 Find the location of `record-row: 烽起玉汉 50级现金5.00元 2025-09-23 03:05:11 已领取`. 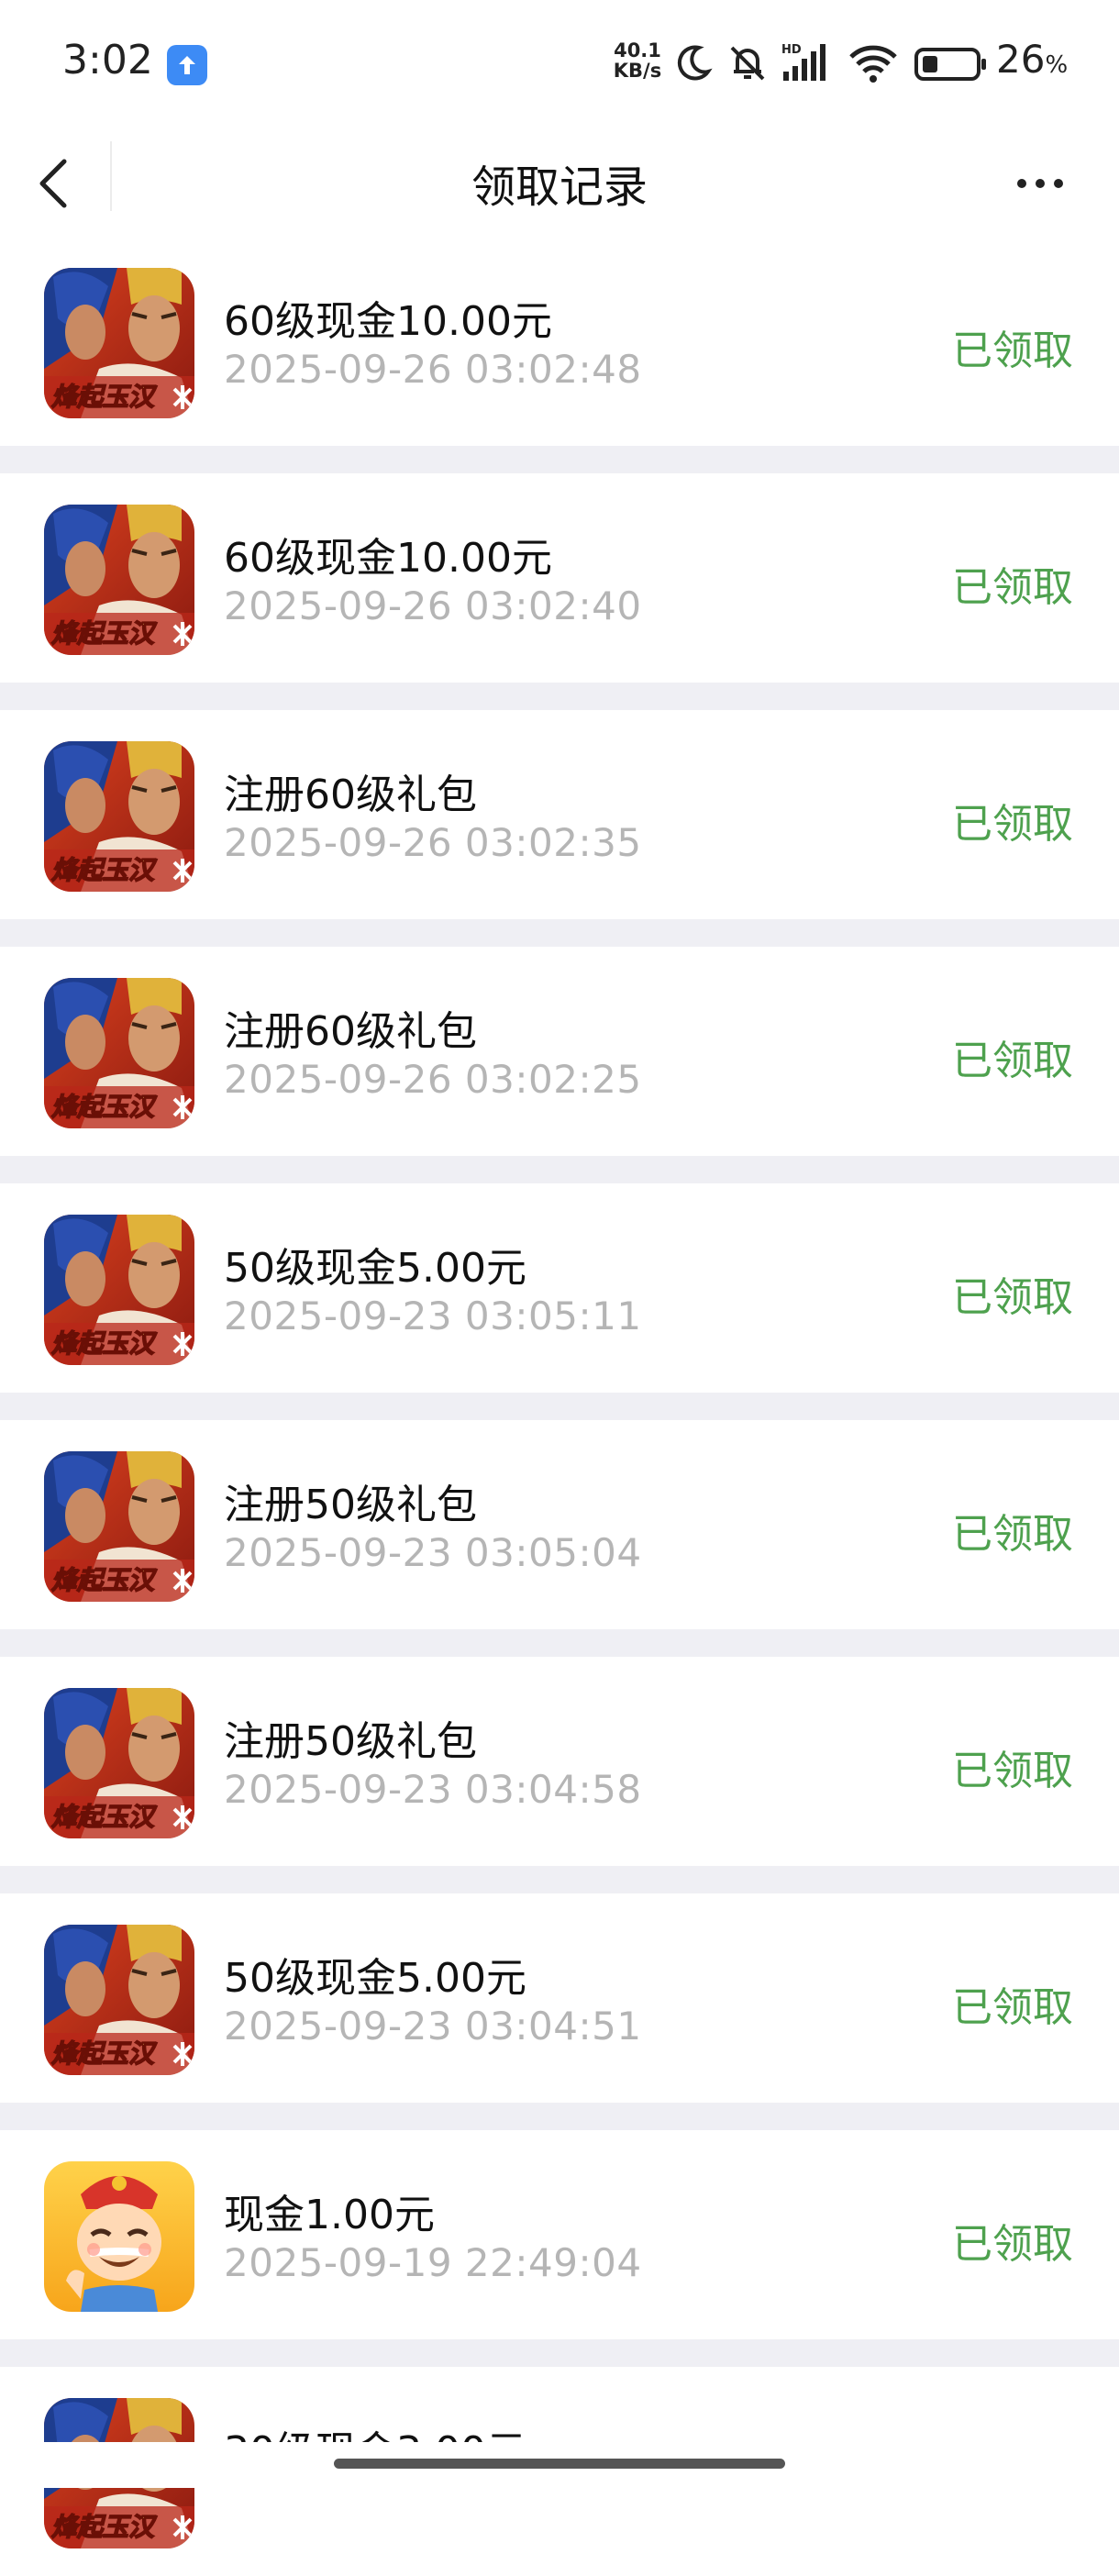

record-row: 烽起玉汉 50级现金5.00元 2025-09-23 03:05:11 已领取 is located at coordinates (559, 1301).